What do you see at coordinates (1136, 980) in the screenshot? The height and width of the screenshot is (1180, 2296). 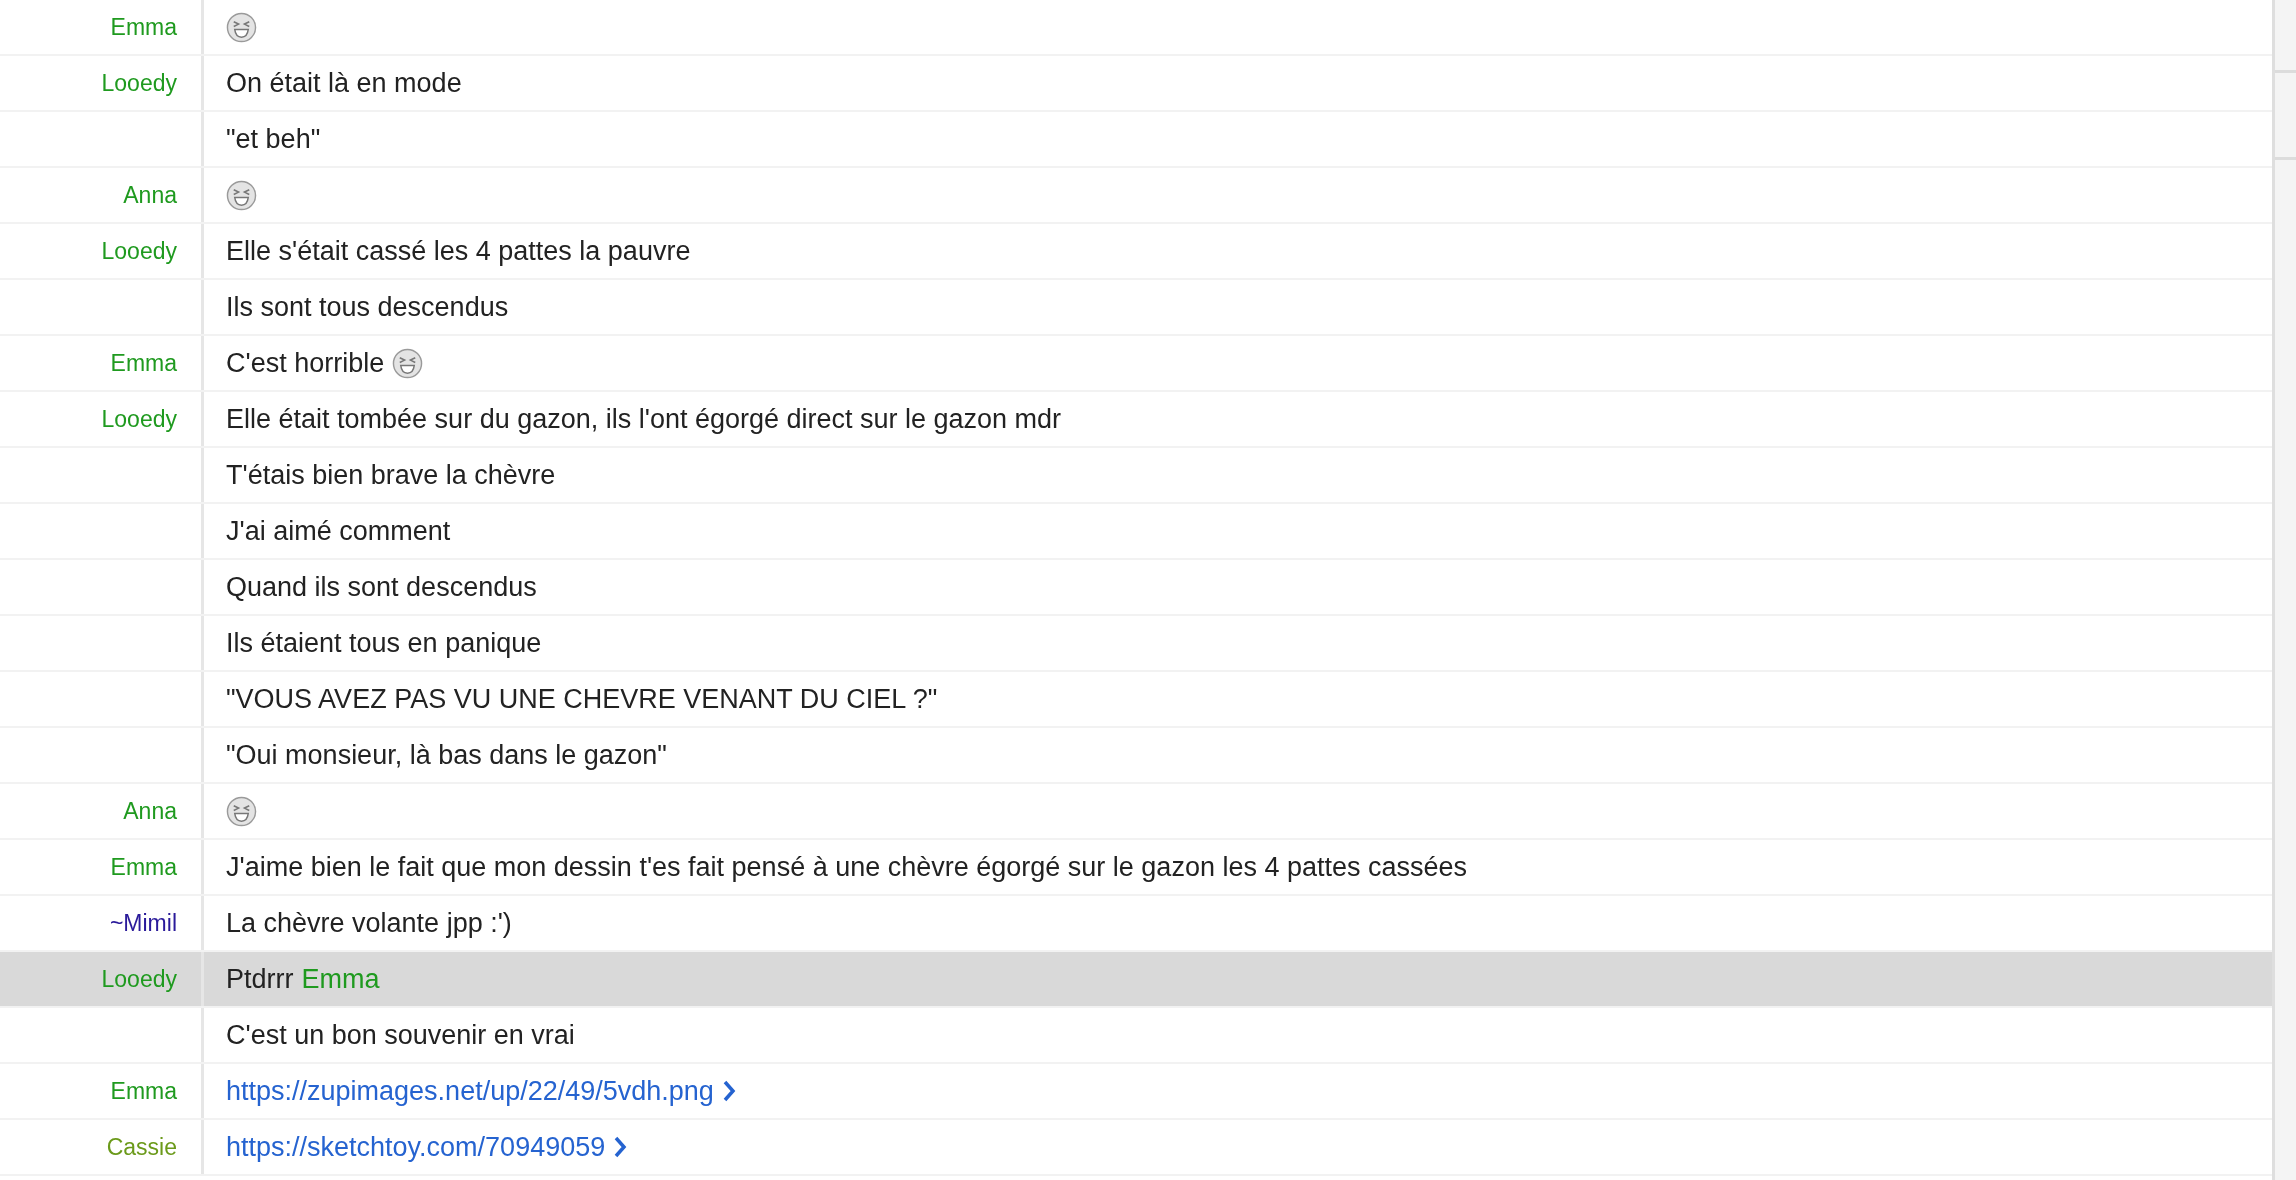 I see `highlighted-message-row: Looedy Ptdrrr Emma` at bounding box center [1136, 980].